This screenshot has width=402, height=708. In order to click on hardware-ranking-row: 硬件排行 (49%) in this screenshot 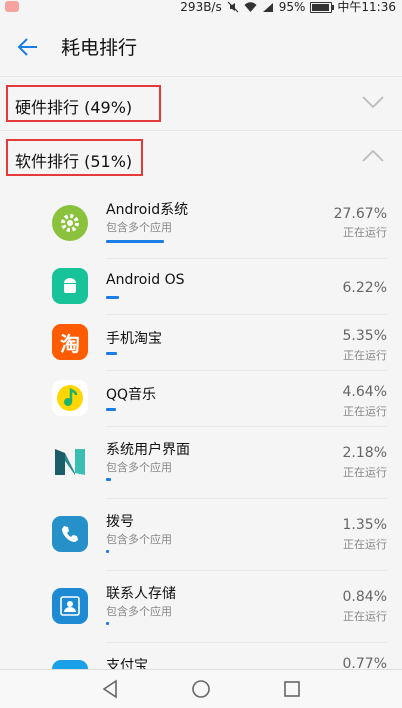, I will do `click(201, 103)`.